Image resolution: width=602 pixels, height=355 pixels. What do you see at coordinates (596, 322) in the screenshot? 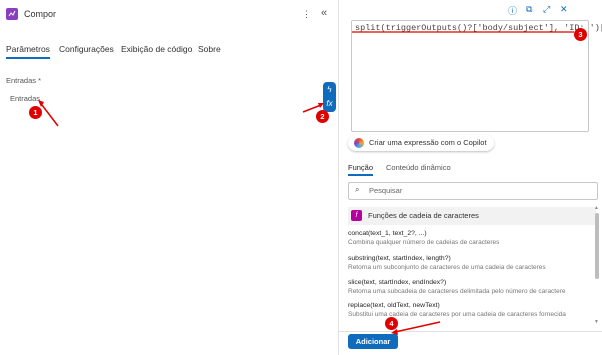
I see `scroll-down-icon: ▼` at bounding box center [596, 322].